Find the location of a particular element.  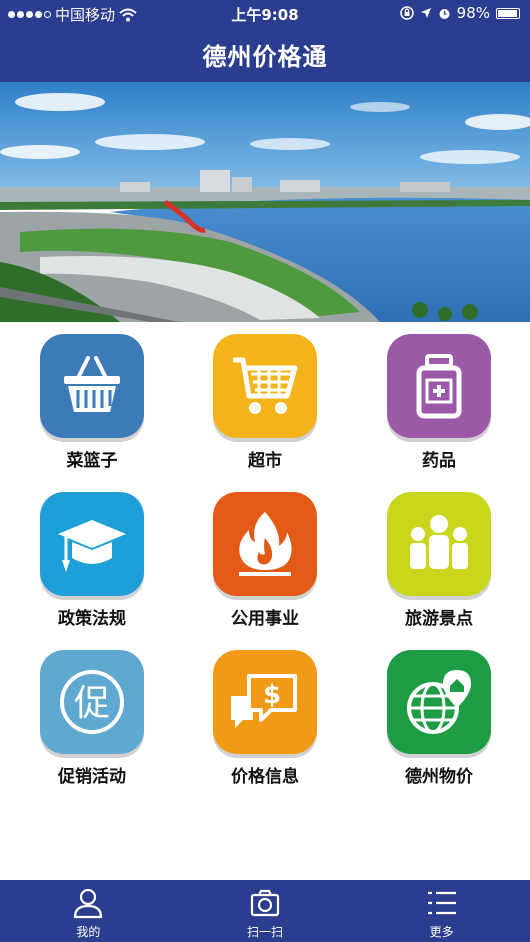

nav-bar: 德州价格通 is located at coordinates (265, 54).